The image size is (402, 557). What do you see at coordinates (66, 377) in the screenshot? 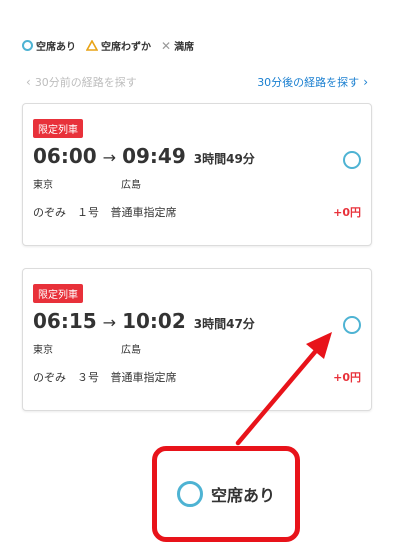
I see `train-name: のぞみ ３号` at bounding box center [66, 377].